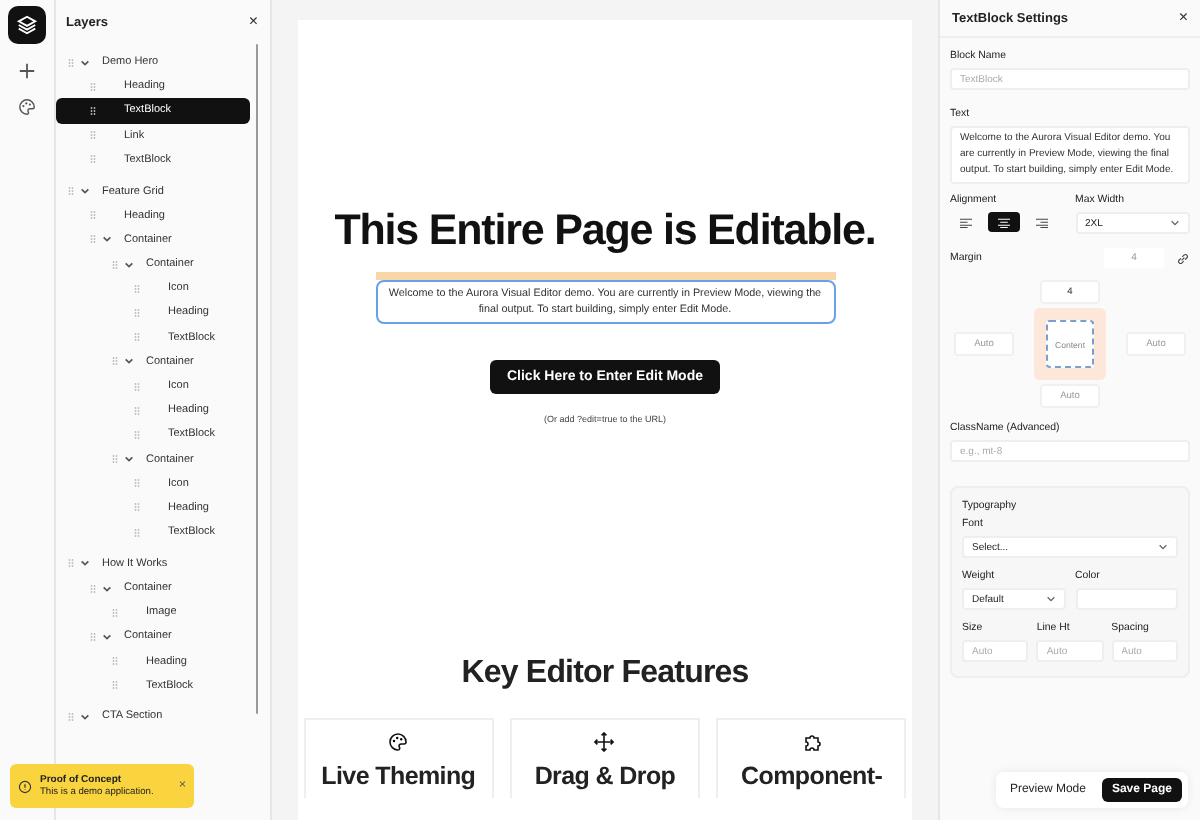 The height and width of the screenshot is (820, 1200). I want to click on link-icon, so click(1183, 258).